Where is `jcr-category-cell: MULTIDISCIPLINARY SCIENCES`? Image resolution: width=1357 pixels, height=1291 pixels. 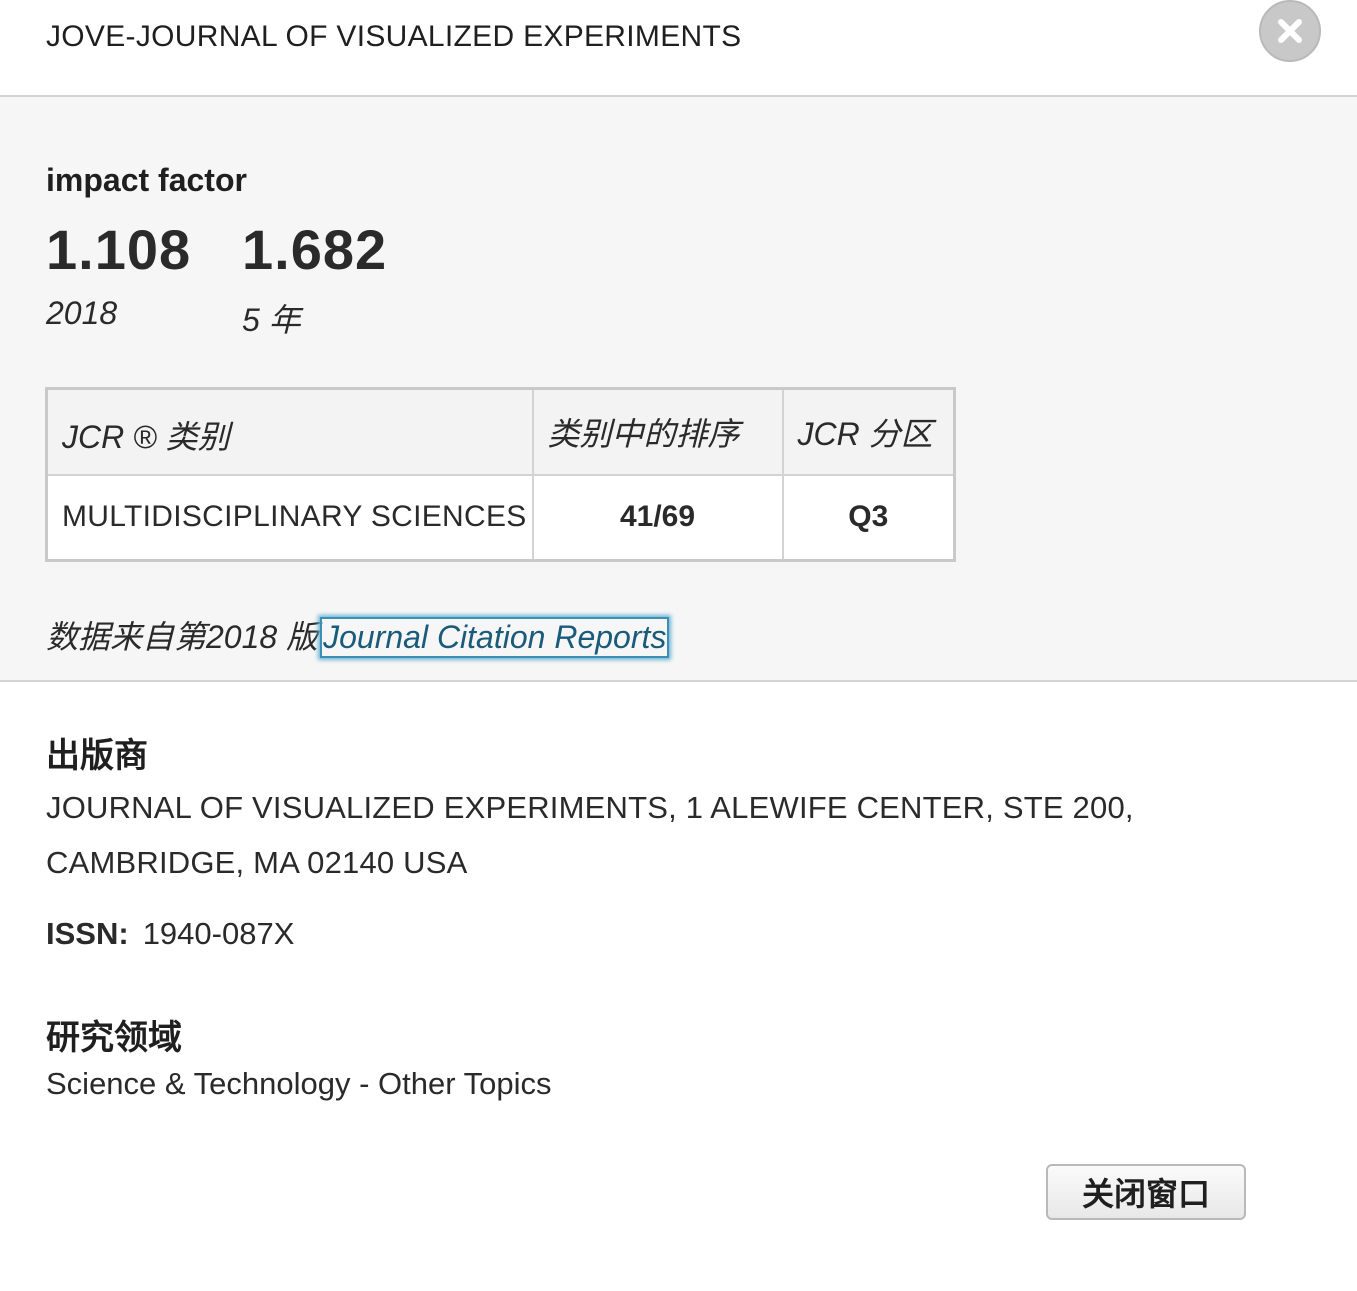 jcr-category-cell: MULTIDISCIPLINARY SCIENCES is located at coordinates (289, 517).